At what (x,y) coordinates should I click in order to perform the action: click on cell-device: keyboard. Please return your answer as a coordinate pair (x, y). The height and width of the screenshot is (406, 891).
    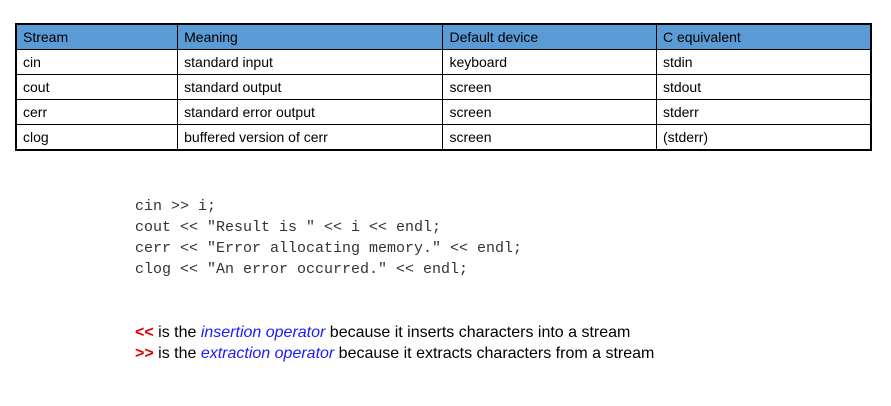
    Looking at the image, I should click on (549, 62).